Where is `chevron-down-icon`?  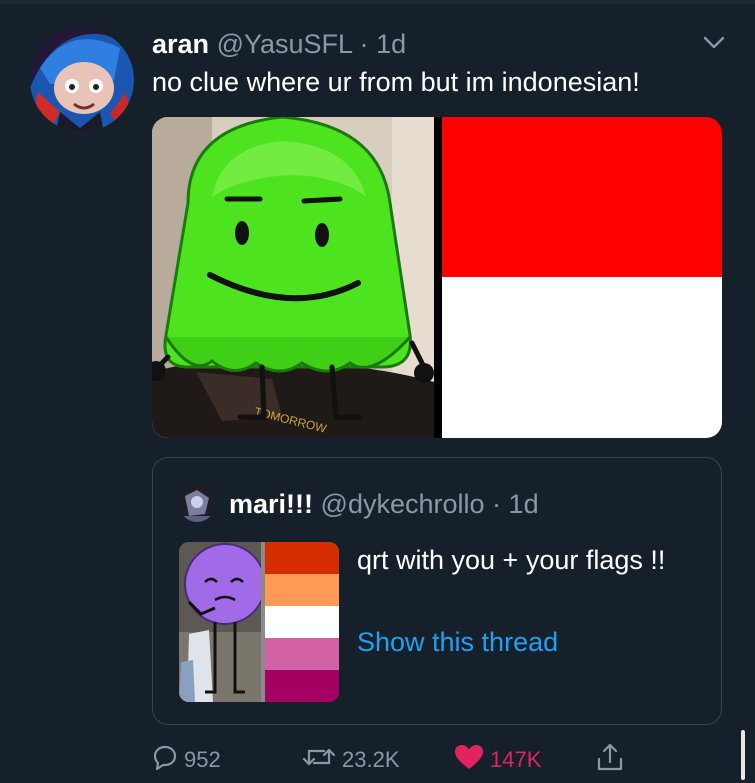 chevron-down-icon is located at coordinates (714, 42).